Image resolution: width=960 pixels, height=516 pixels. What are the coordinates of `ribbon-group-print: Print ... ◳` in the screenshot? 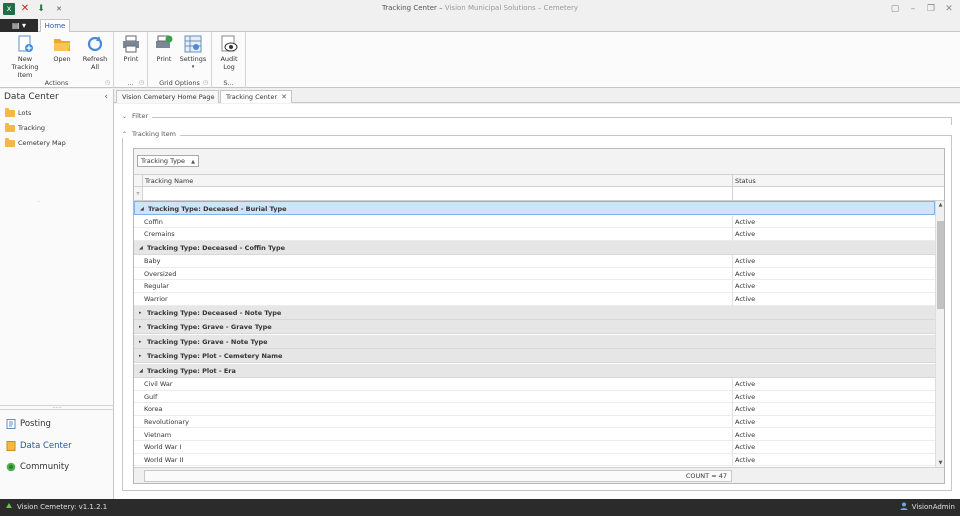 It's located at (131, 60).